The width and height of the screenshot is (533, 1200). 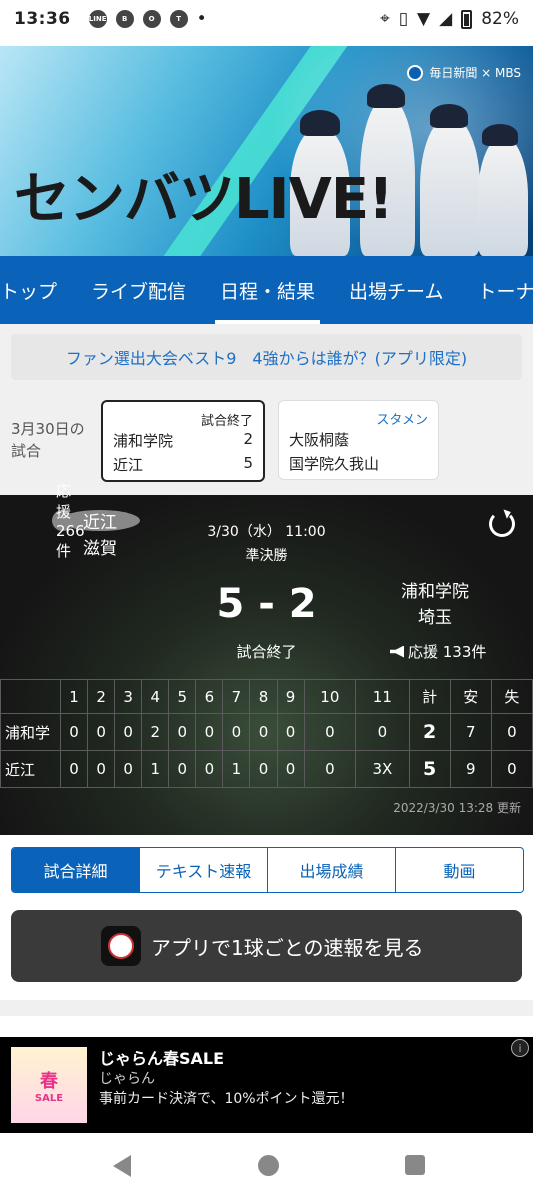 I want to click on team-score: 5, so click(x=248, y=463).